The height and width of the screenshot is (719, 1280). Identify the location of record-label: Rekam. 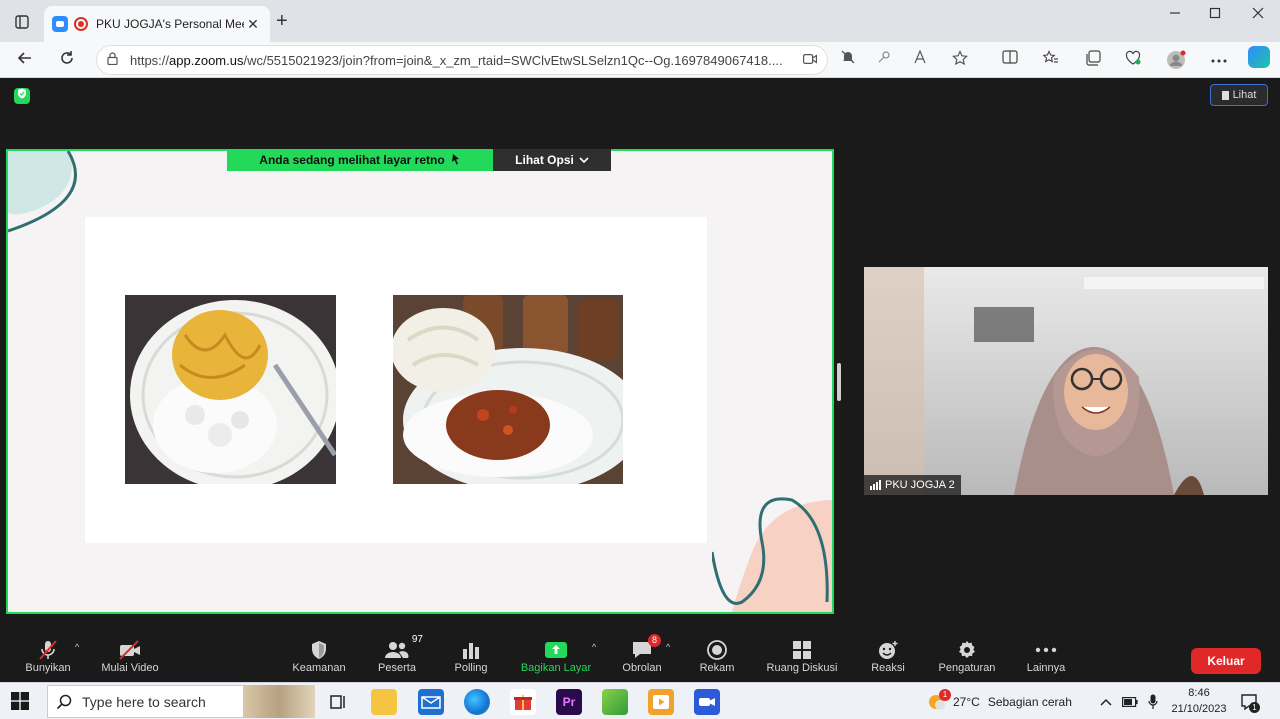
(717, 668).